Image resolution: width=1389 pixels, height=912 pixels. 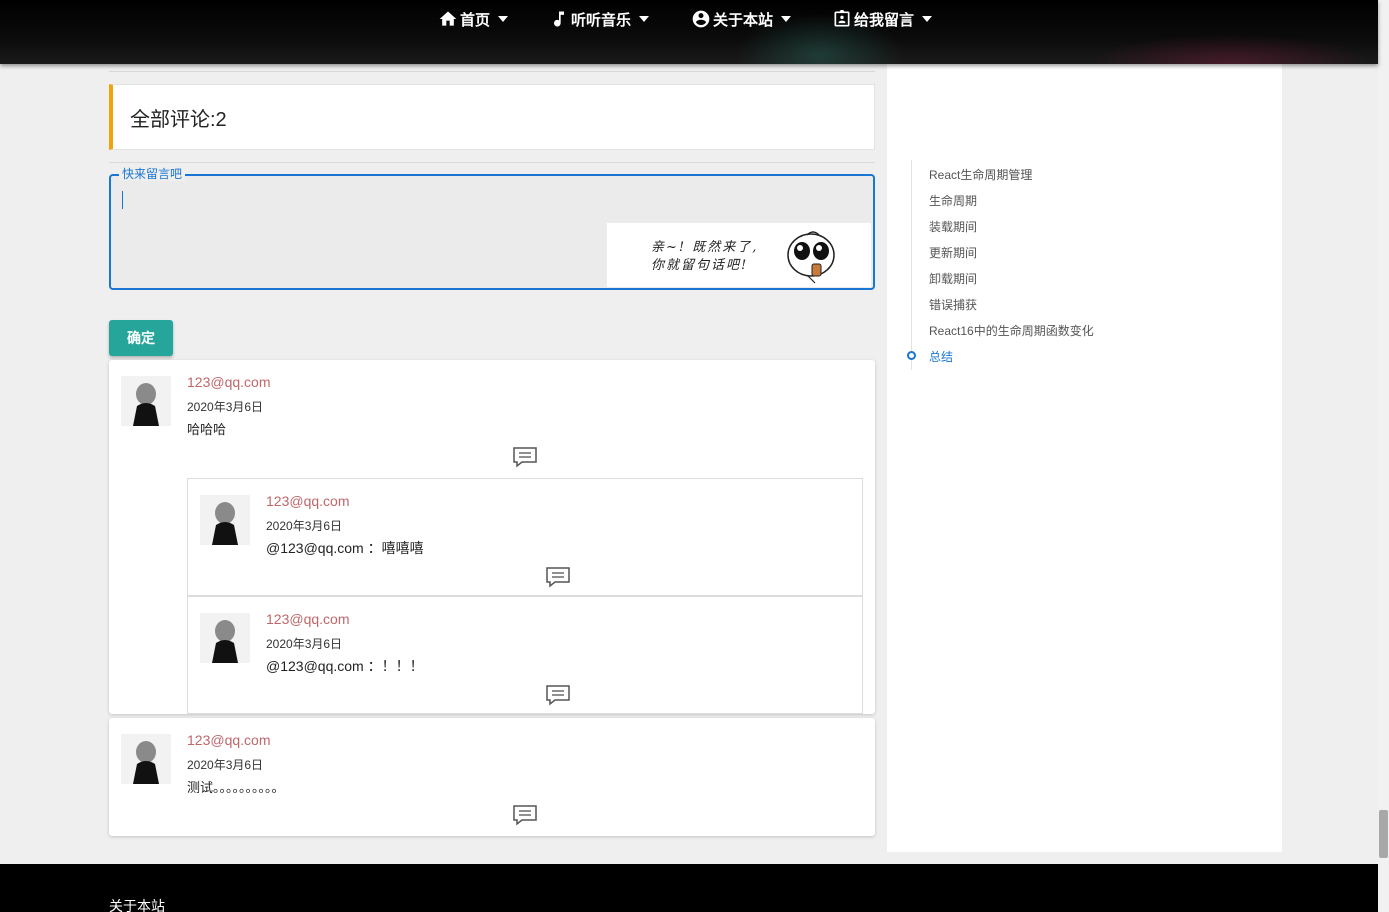 I want to click on toc-track, so click(x=911, y=265).